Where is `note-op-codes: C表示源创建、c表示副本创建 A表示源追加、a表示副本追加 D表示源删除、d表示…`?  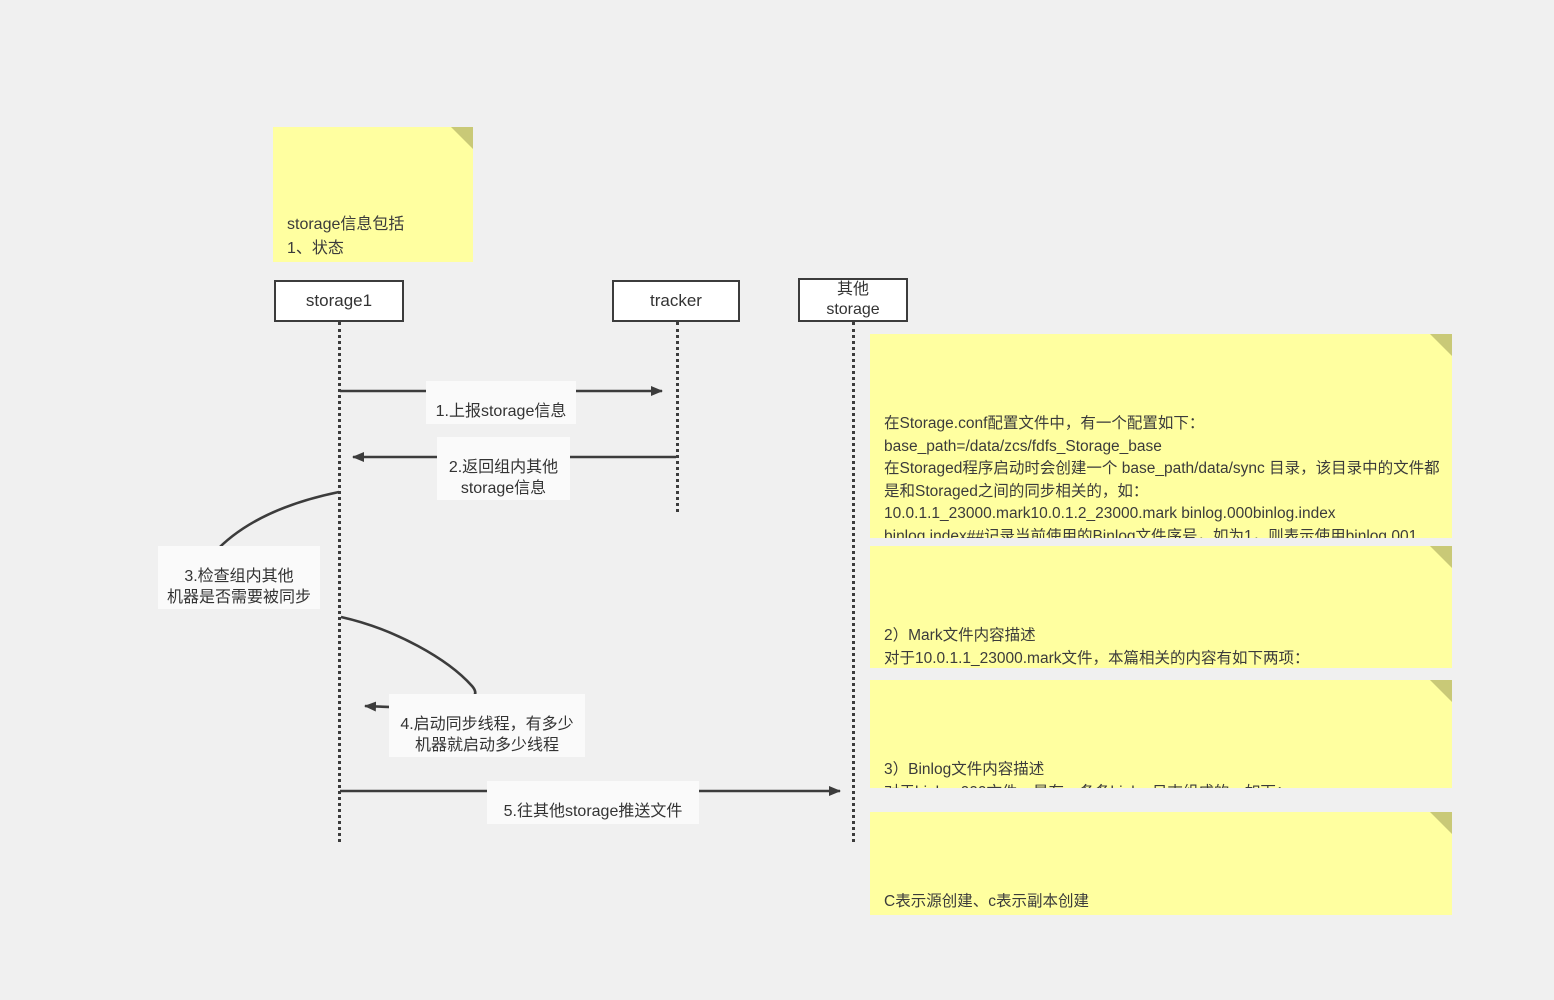 note-op-codes: C表示源创建、c表示副本创建 A表示源追加、a表示副本追加 D表示源删除、d表示… is located at coordinates (1161, 863).